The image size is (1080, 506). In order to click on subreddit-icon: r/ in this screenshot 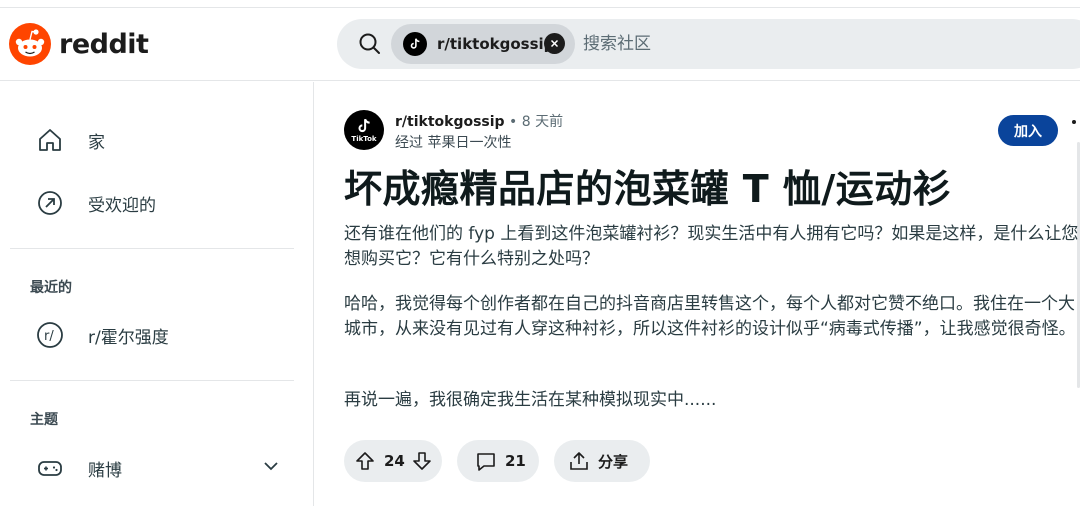, I will do `click(50, 335)`.